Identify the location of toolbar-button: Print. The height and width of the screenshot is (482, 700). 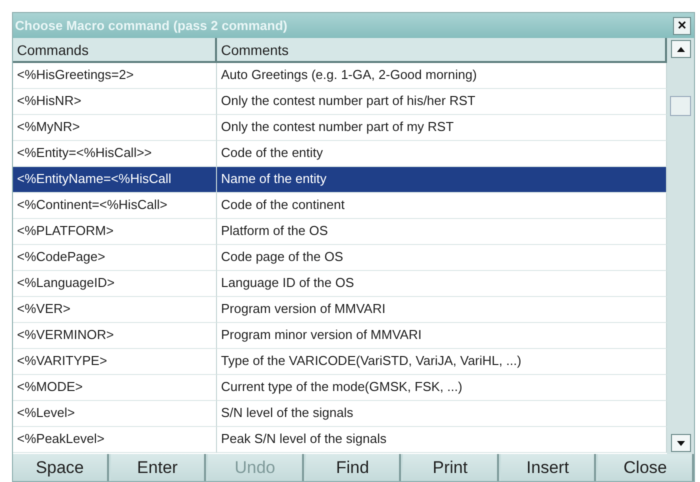
(451, 467).